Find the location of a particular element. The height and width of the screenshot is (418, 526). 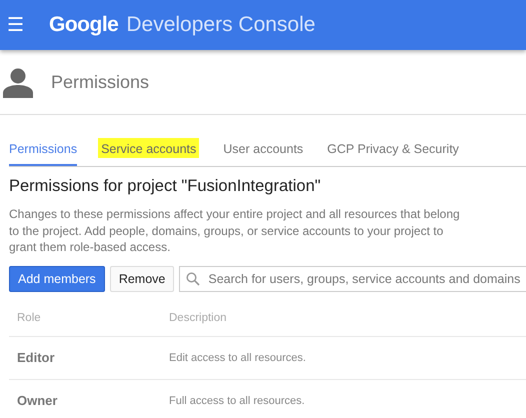

page-title: Permissions is located at coordinates (100, 82).